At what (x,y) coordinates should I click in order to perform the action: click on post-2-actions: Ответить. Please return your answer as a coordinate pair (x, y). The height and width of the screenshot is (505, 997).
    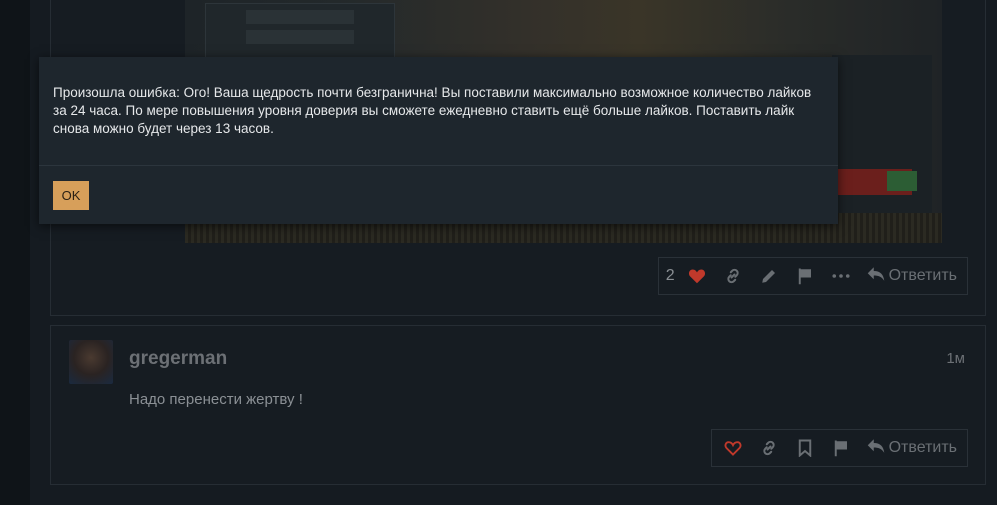
    Looking at the image, I should click on (839, 448).